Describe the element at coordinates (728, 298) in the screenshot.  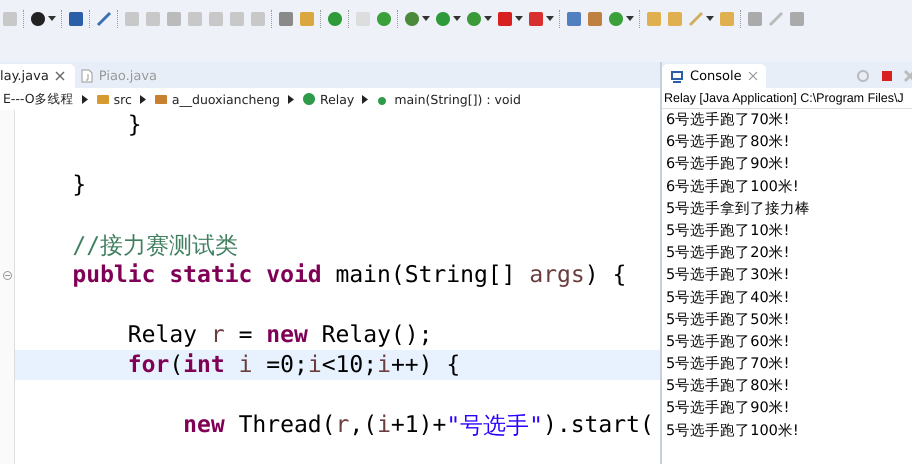
I see `console-output-line: 5号选手跑了40米!` at that location.